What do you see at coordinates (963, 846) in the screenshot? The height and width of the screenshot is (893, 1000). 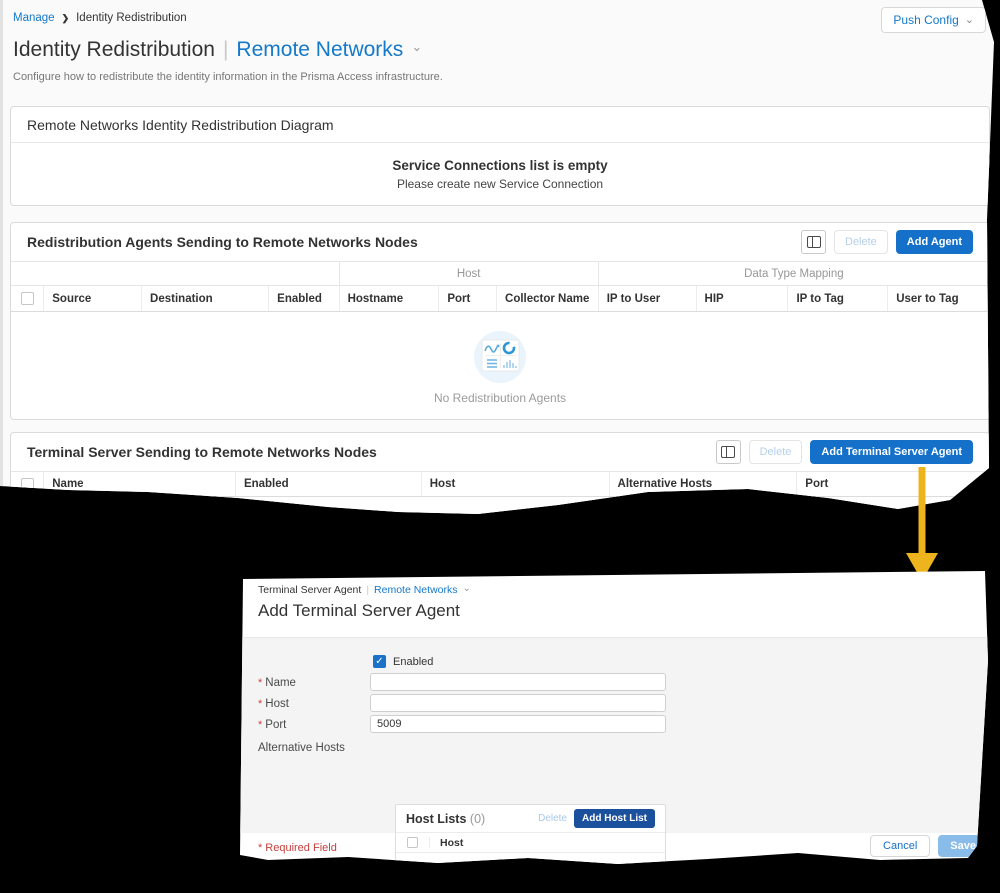 I see `save-button: Save` at bounding box center [963, 846].